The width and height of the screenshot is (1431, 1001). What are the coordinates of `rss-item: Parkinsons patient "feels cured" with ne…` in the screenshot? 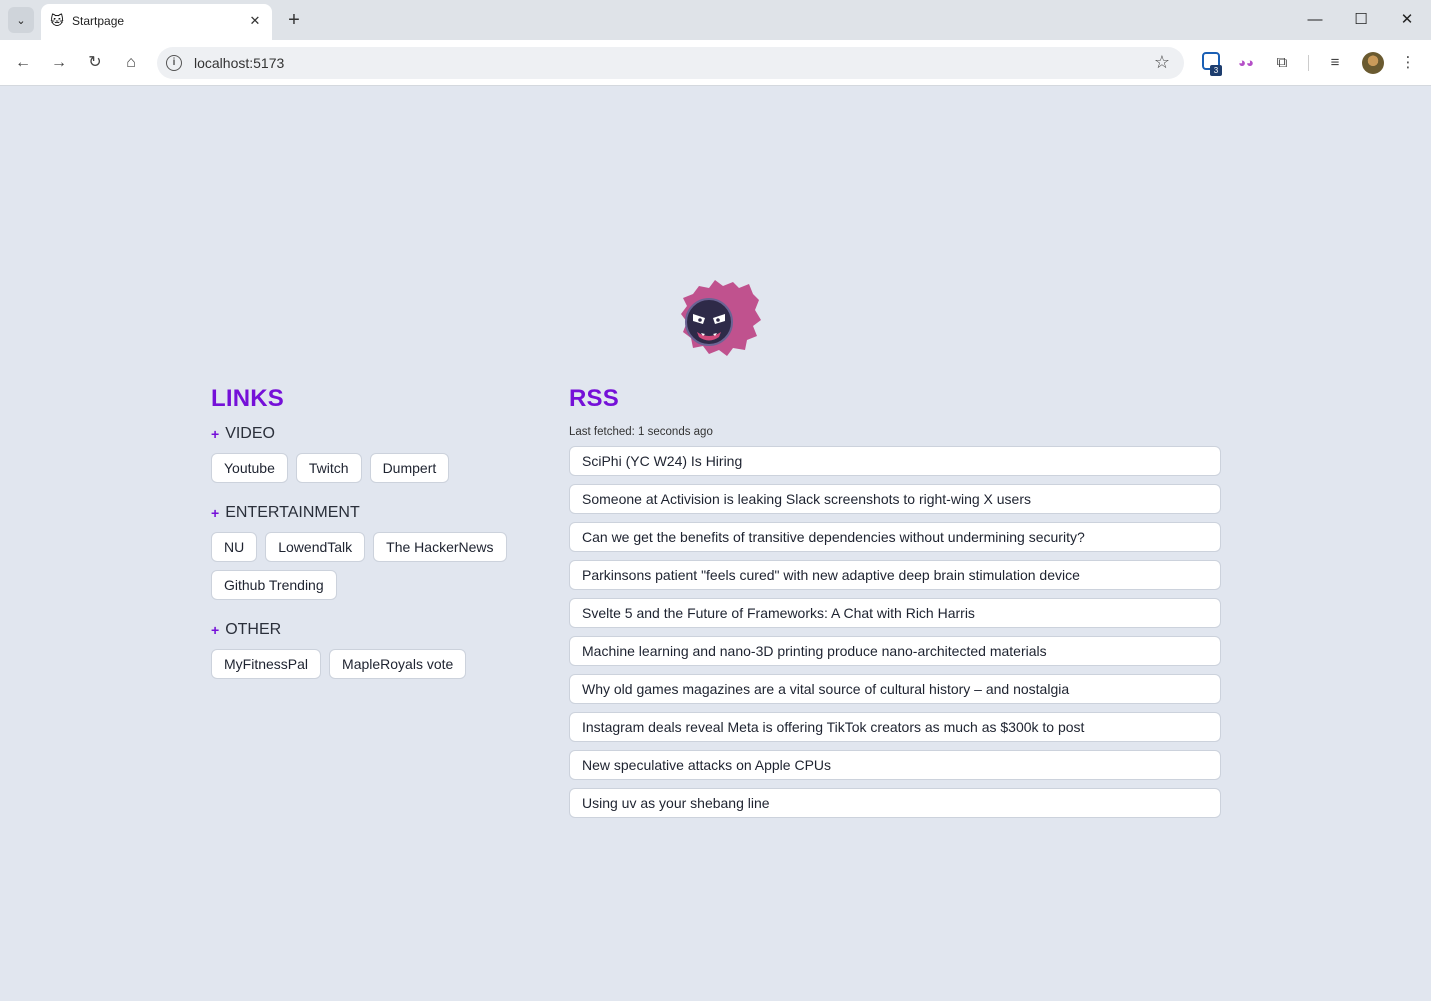 It's located at (895, 575).